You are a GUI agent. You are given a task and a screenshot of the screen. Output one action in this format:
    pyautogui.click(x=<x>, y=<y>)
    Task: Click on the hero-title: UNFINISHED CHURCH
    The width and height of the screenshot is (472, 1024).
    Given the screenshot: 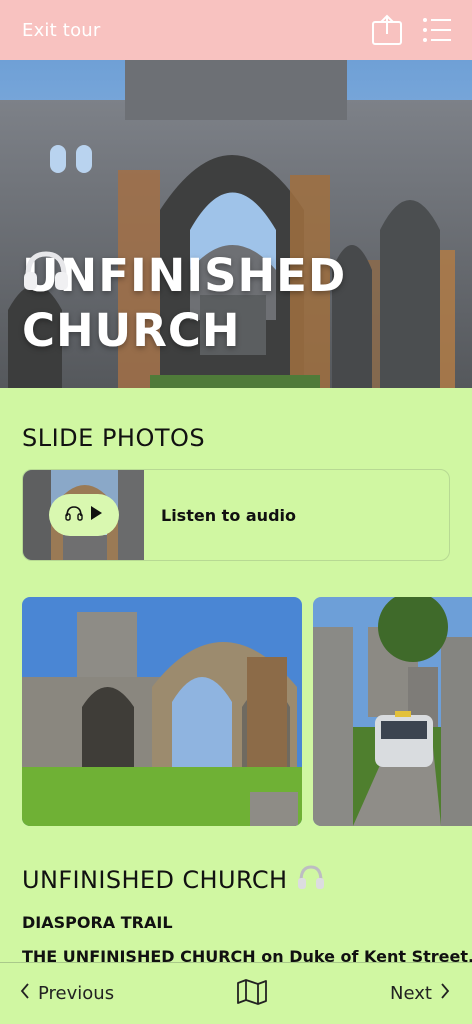 What is the action you would take?
    pyautogui.click(x=237, y=303)
    